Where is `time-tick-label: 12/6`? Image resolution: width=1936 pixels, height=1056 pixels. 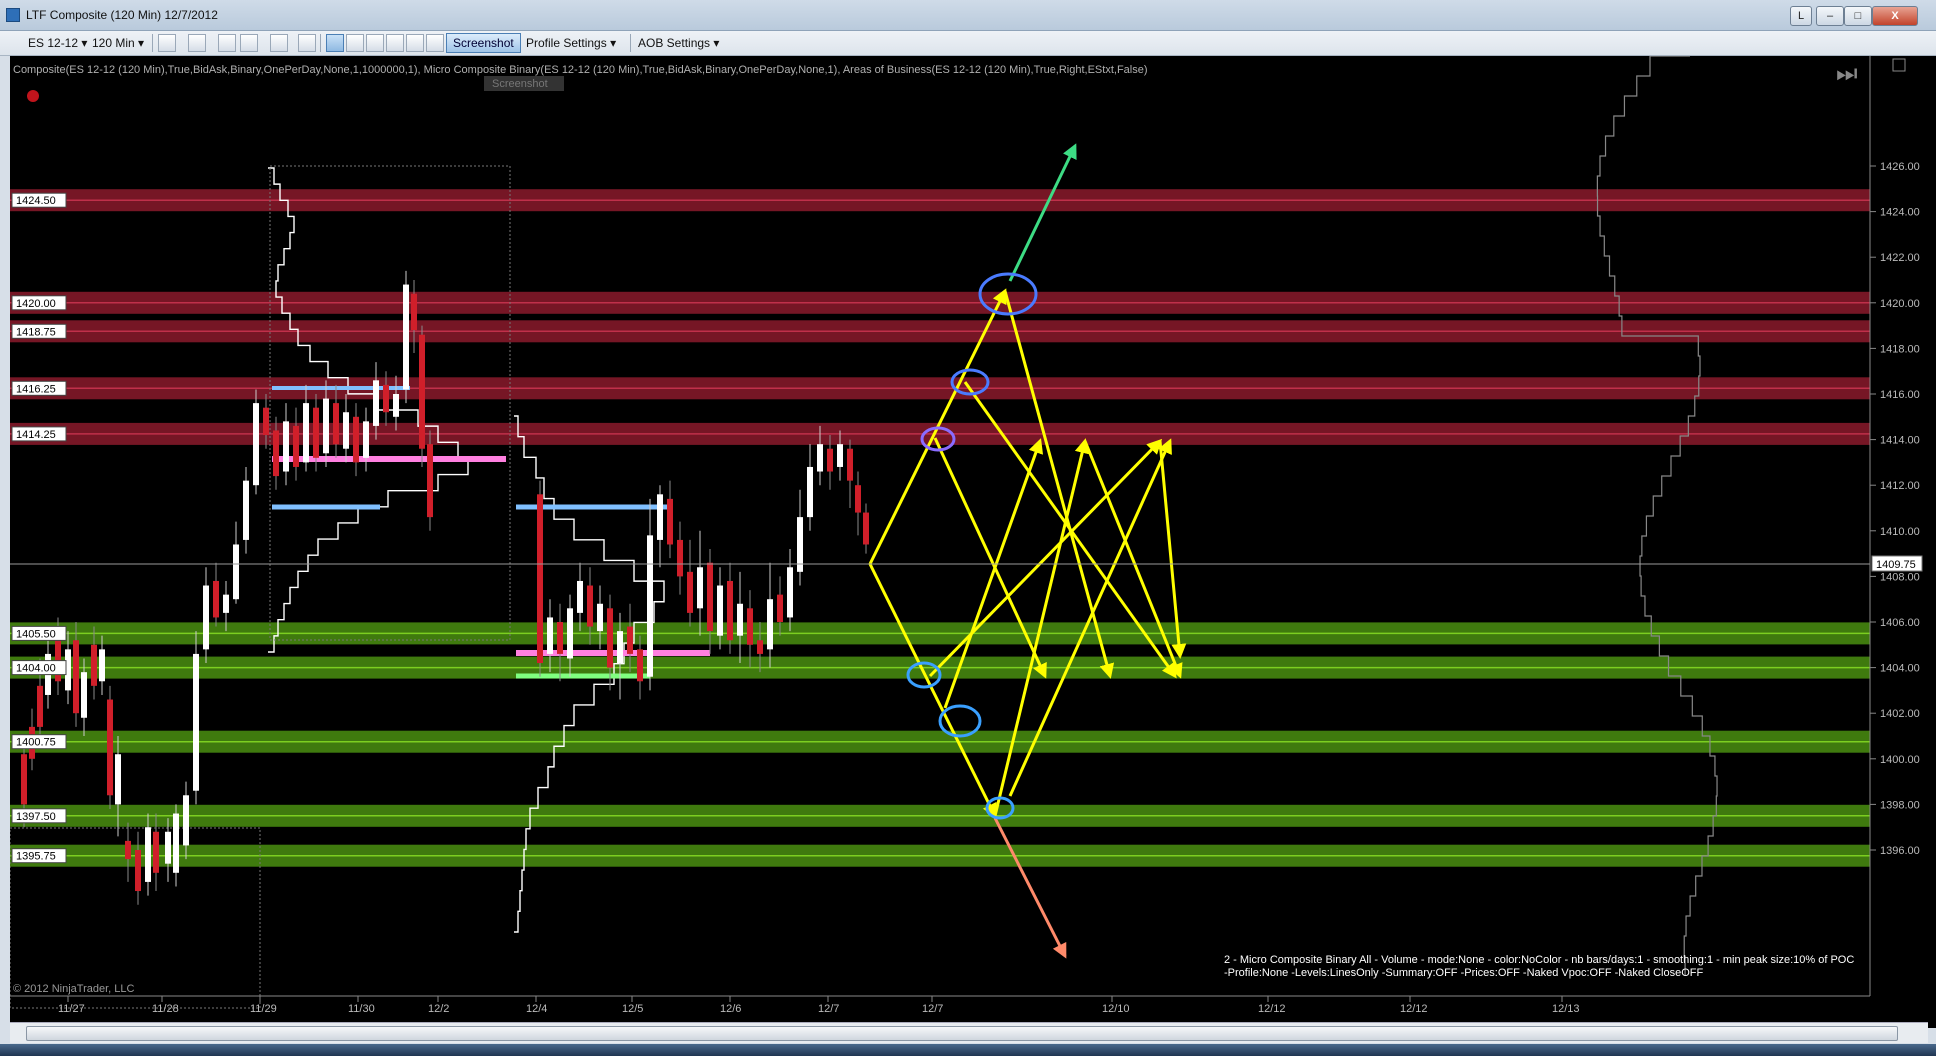
time-tick-label: 12/6 is located at coordinates (730, 1009).